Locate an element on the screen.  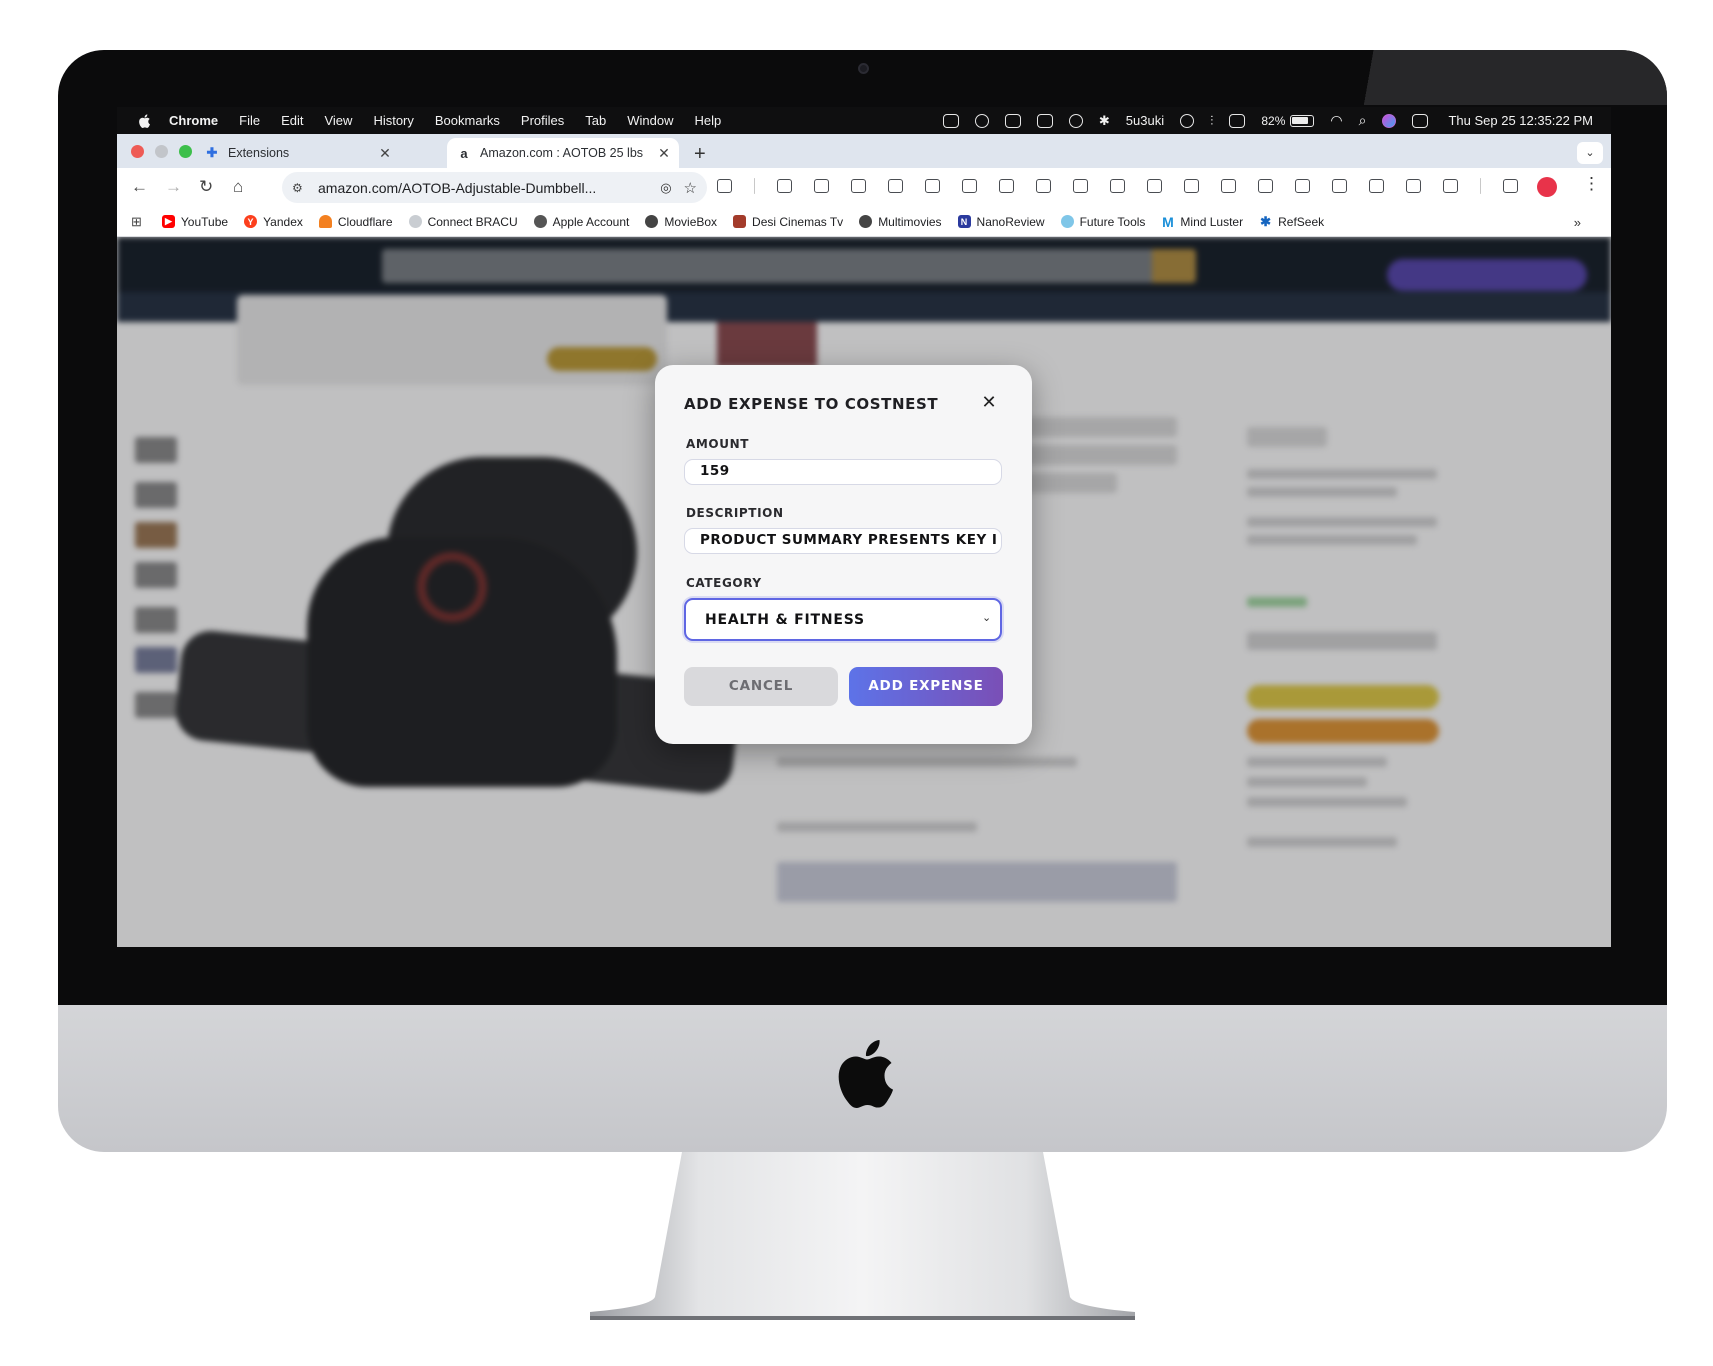
menu-tab: Tab is located at coordinates (595, 120).